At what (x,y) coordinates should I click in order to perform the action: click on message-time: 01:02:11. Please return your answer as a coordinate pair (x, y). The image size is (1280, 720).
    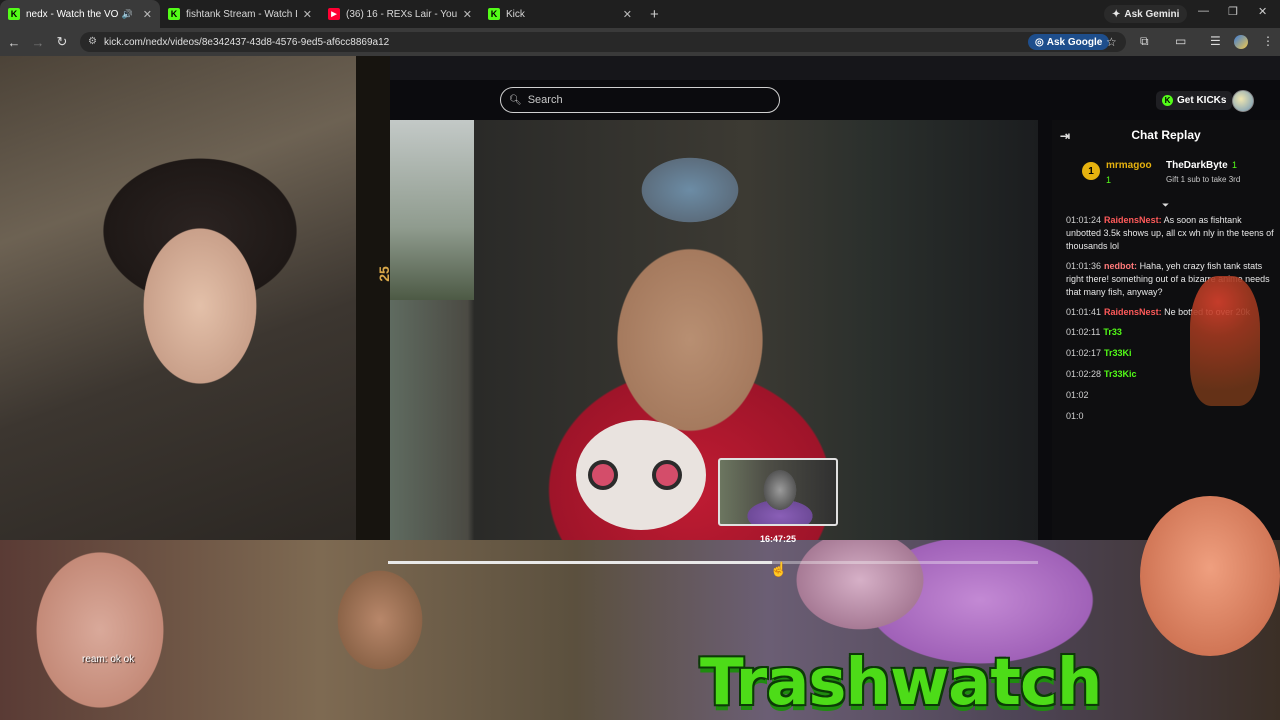
    Looking at the image, I should click on (1083, 332).